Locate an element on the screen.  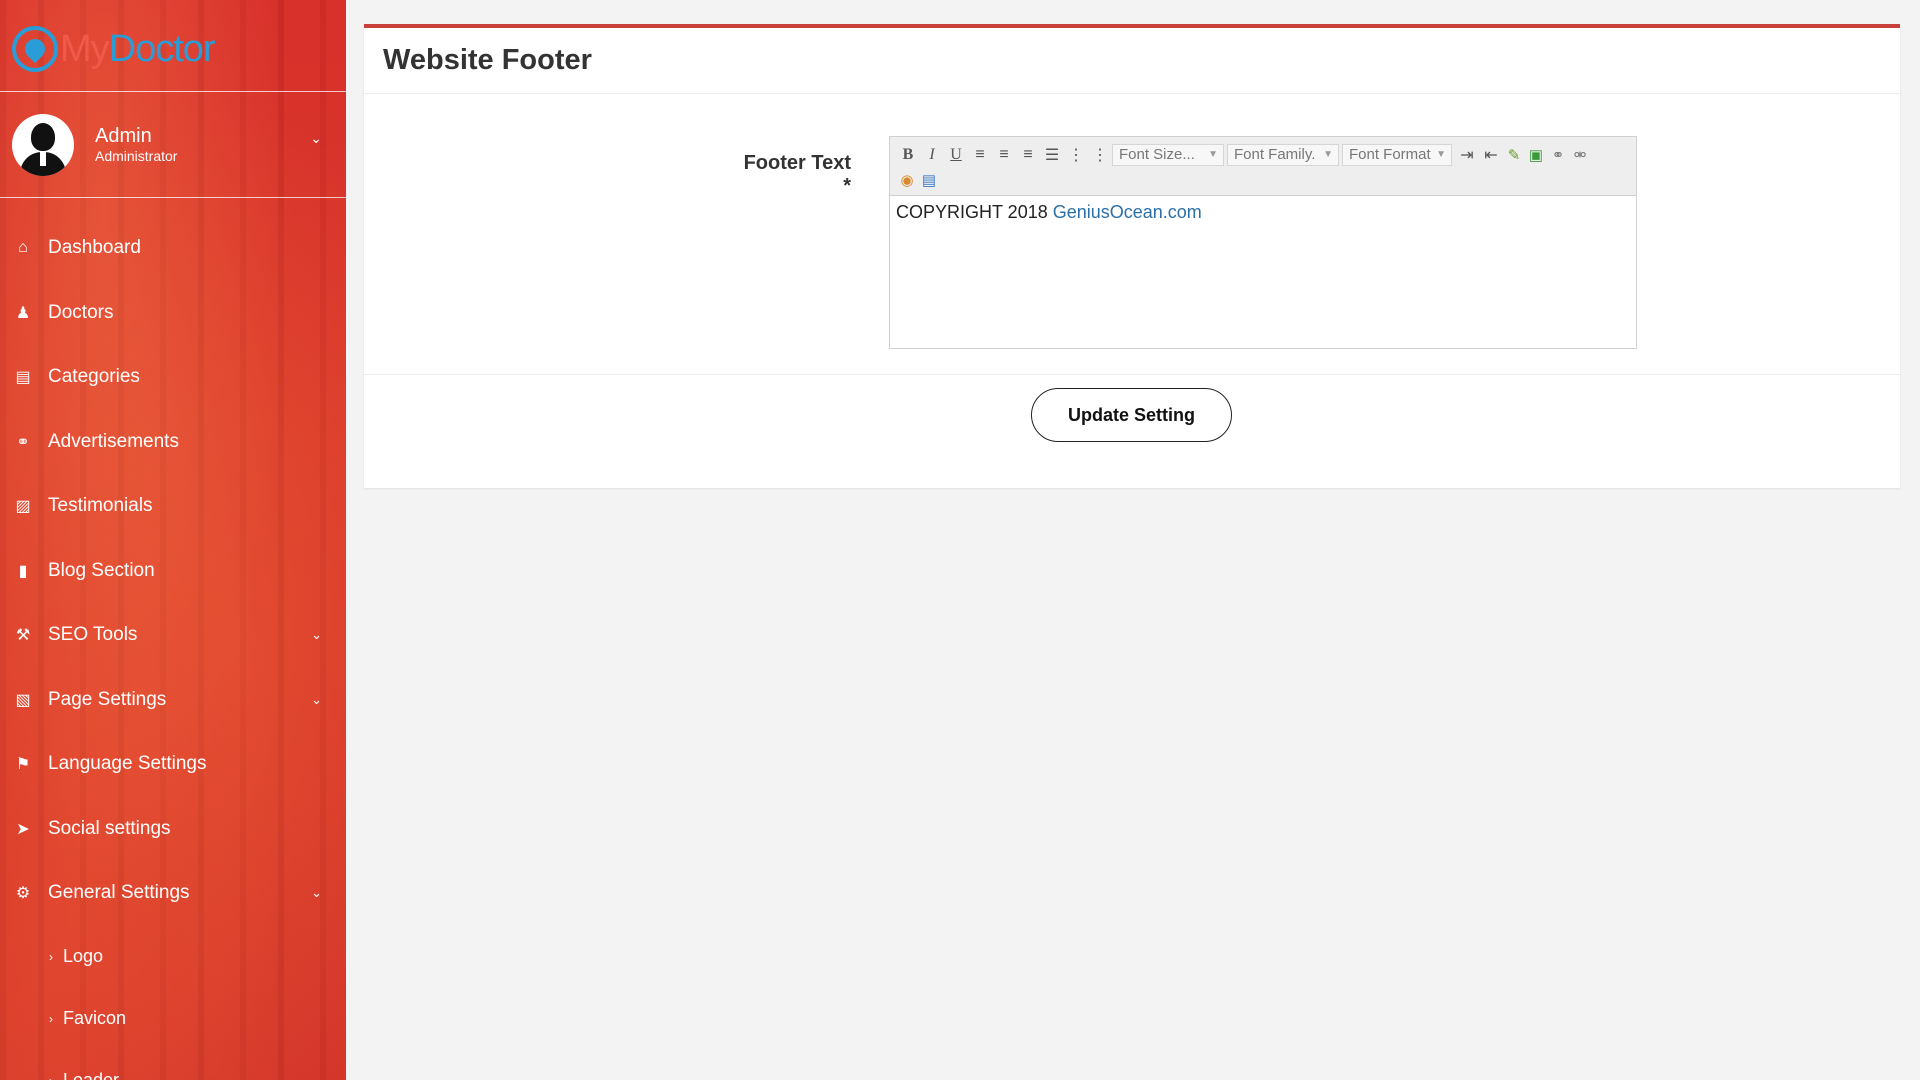
align-justify-icon: ☰ is located at coordinates (1052, 155).